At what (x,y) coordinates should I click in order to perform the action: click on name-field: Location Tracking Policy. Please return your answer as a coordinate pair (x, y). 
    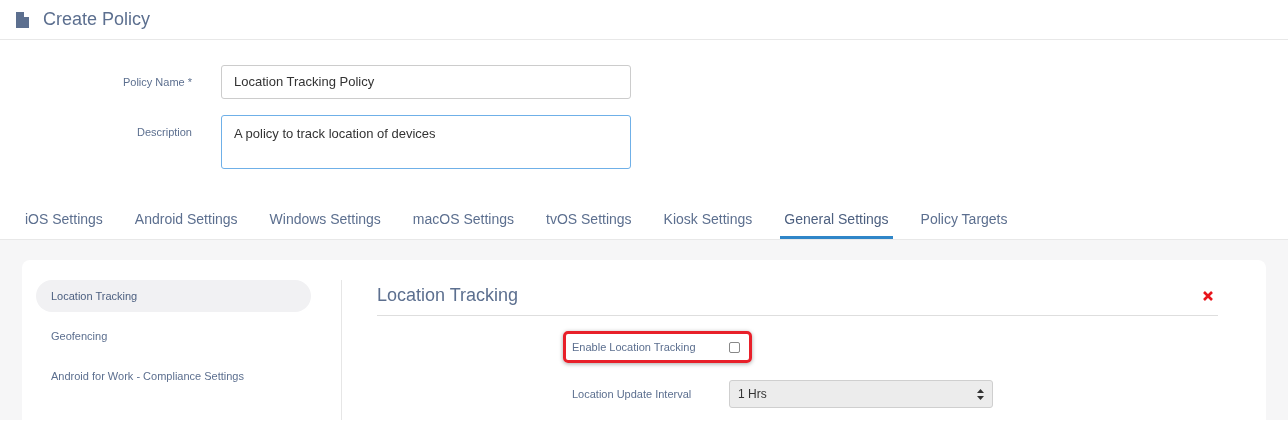
    Looking at the image, I should click on (426, 82).